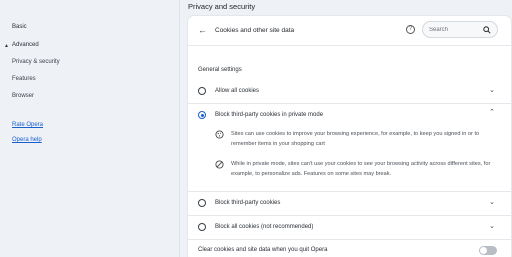  What do you see at coordinates (202, 30) in the screenshot?
I see `arrow-left-icon: ←` at bounding box center [202, 30].